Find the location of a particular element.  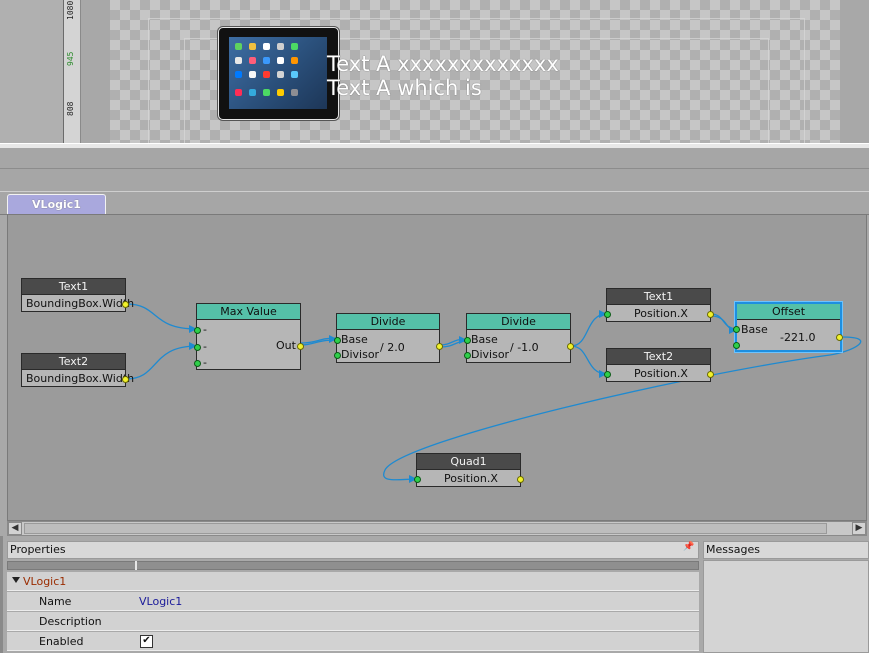

pin-icon: 📌 is located at coordinates (688, 547).